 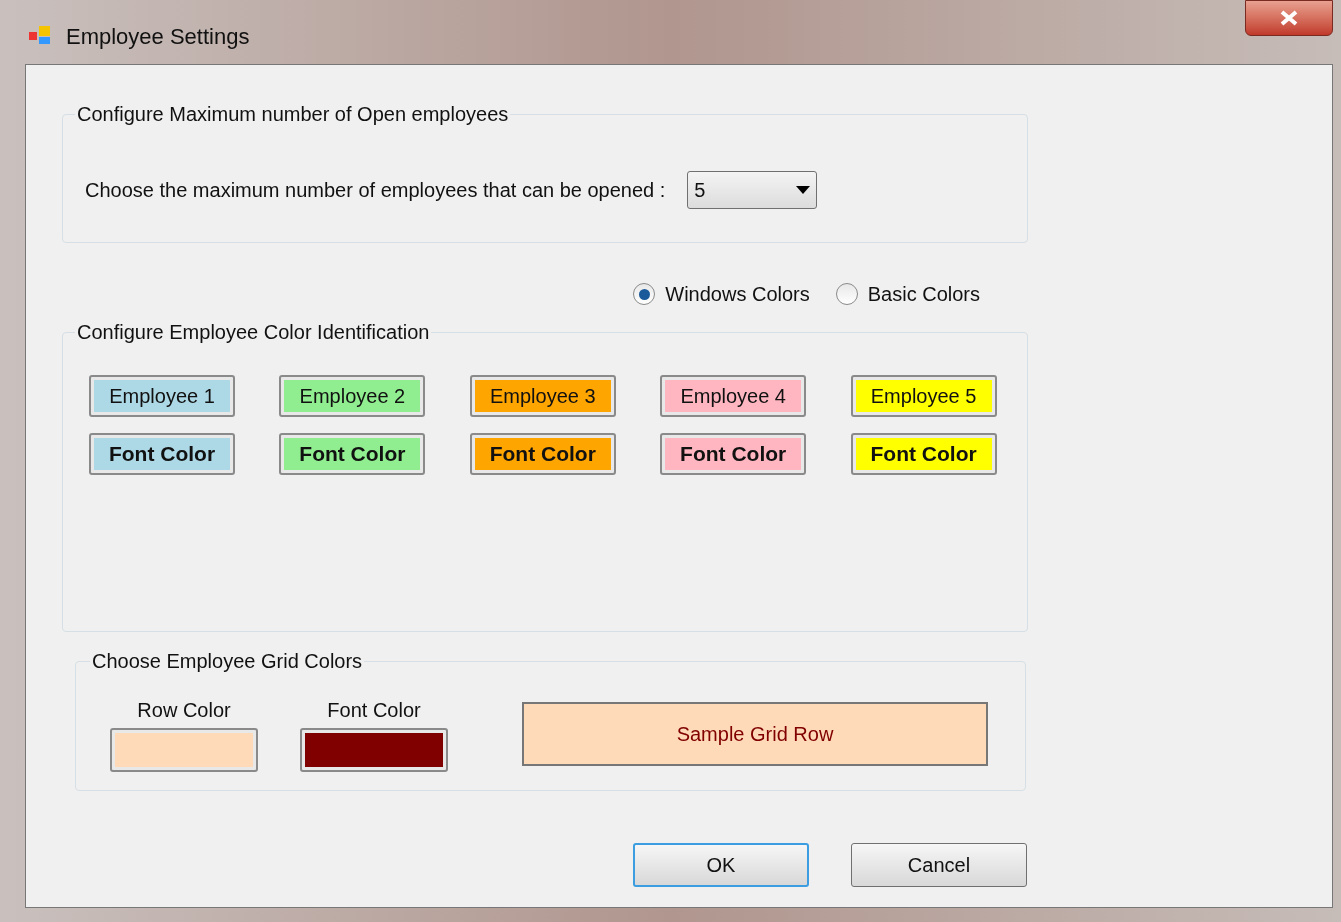 I want to click on dialog-button: Cancel, so click(x=939, y=865).